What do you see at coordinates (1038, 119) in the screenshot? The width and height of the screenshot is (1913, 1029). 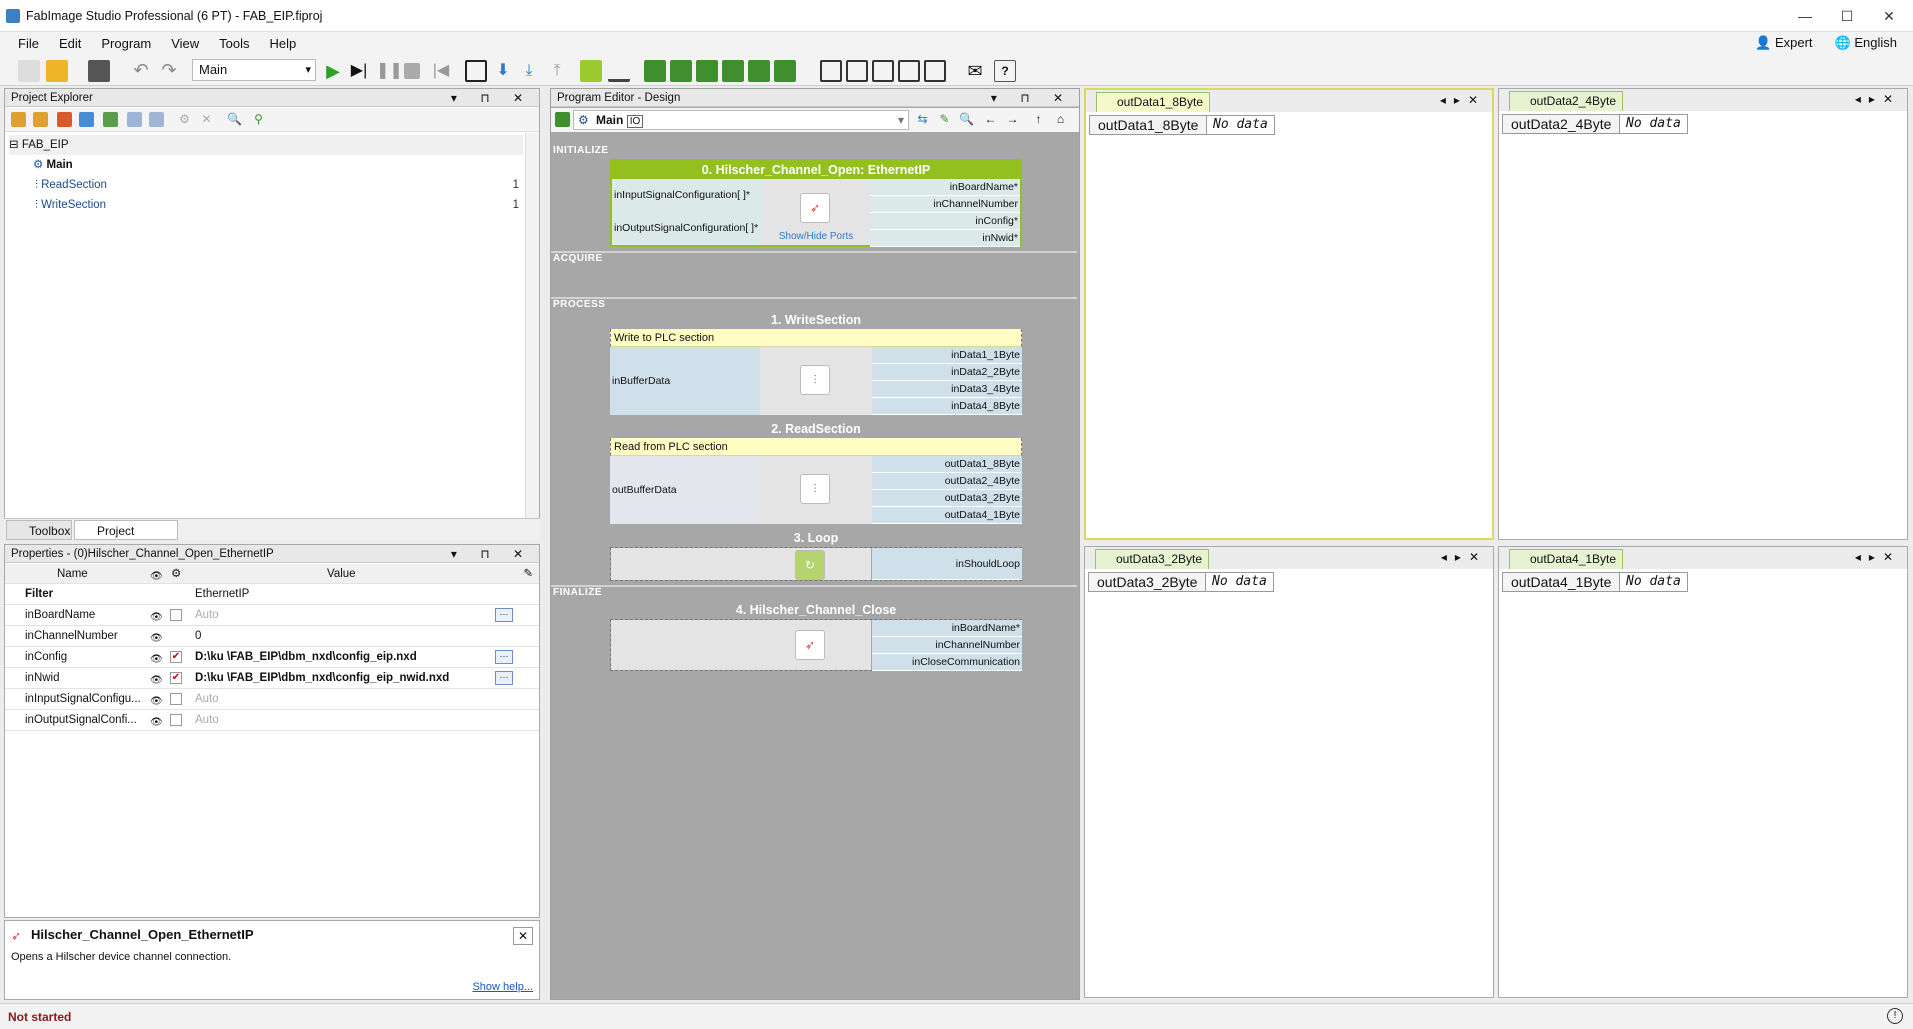 I see `up-icon: ↑` at bounding box center [1038, 119].